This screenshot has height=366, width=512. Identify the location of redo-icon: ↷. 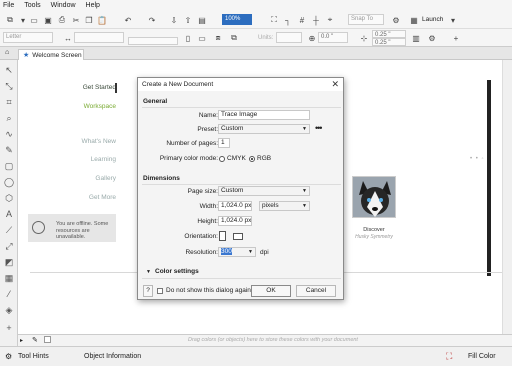
(152, 20).